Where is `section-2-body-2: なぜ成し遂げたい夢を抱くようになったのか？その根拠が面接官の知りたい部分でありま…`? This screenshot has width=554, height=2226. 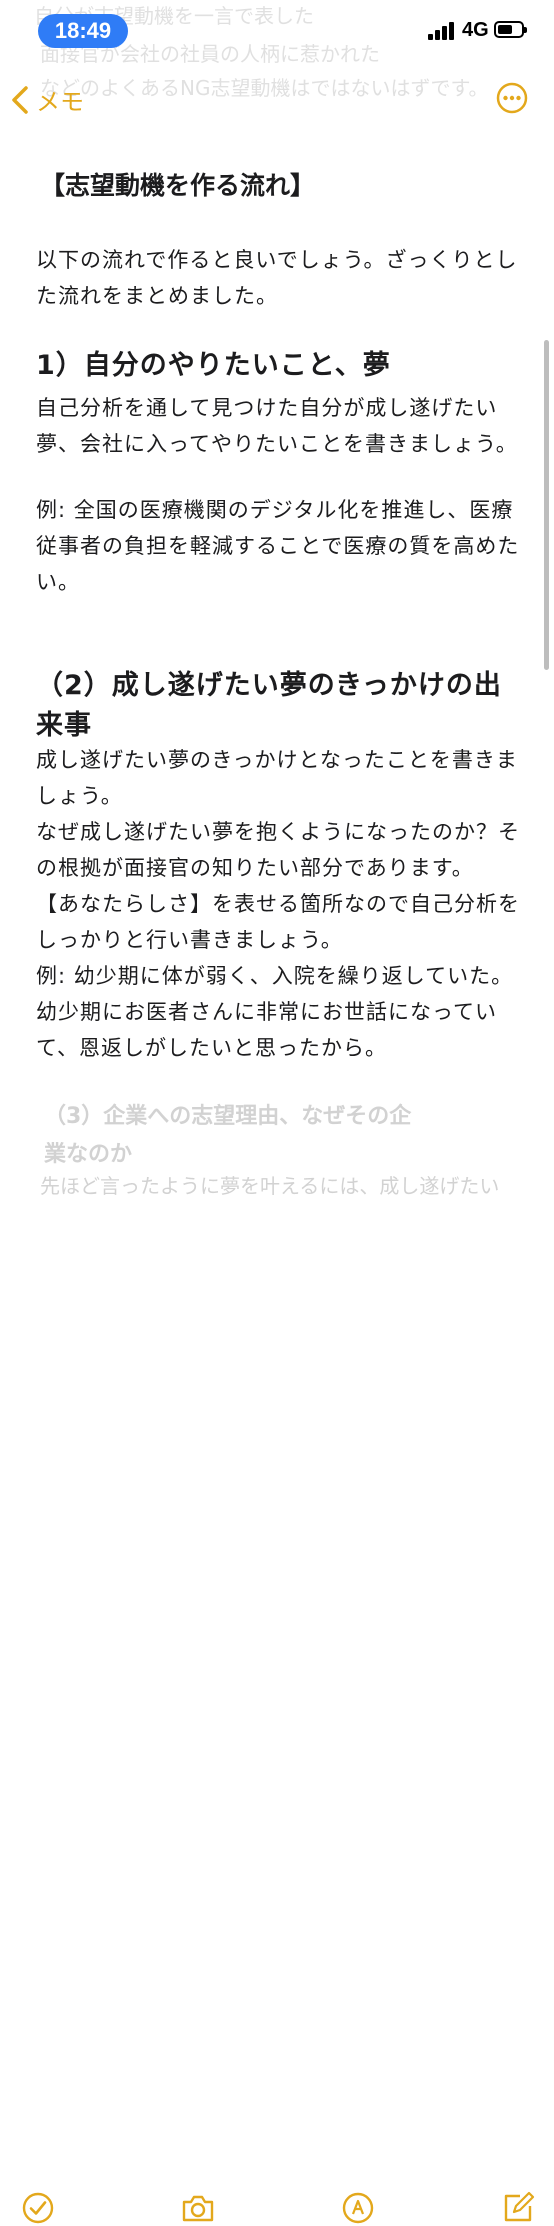 section-2-body-2: なぜ成し遂げたい夢を抱くようになったのか？その根拠が面接官の知りたい部分でありま… is located at coordinates (281, 850).